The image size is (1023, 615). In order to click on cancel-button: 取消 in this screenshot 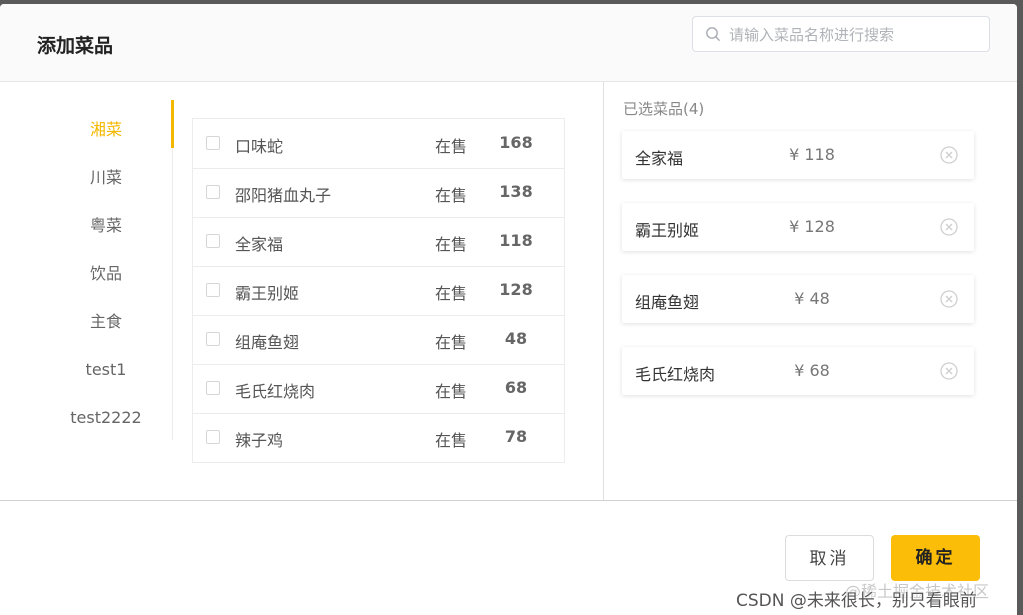, I will do `click(829, 558)`.